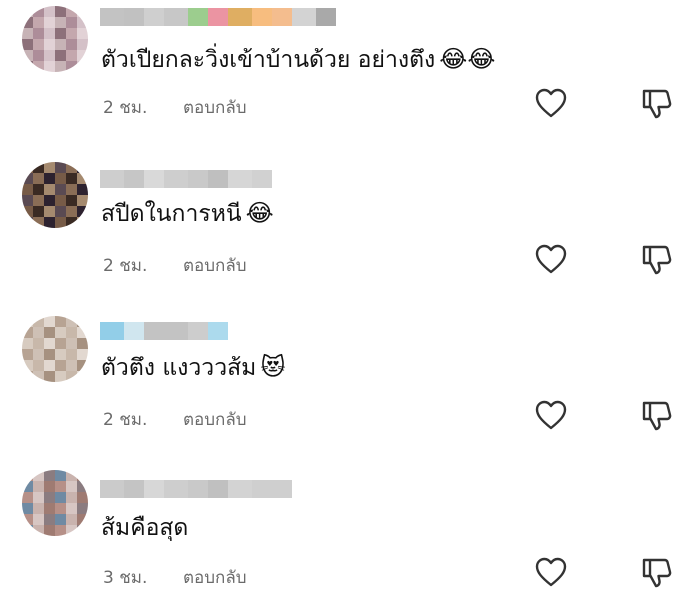 Image resolution: width=700 pixels, height=614 pixels. What do you see at coordinates (175, 577) in the screenshot?
I see `comment-meta: 3 ชม. ตอบกลับ` at bounding box center [175, 577].